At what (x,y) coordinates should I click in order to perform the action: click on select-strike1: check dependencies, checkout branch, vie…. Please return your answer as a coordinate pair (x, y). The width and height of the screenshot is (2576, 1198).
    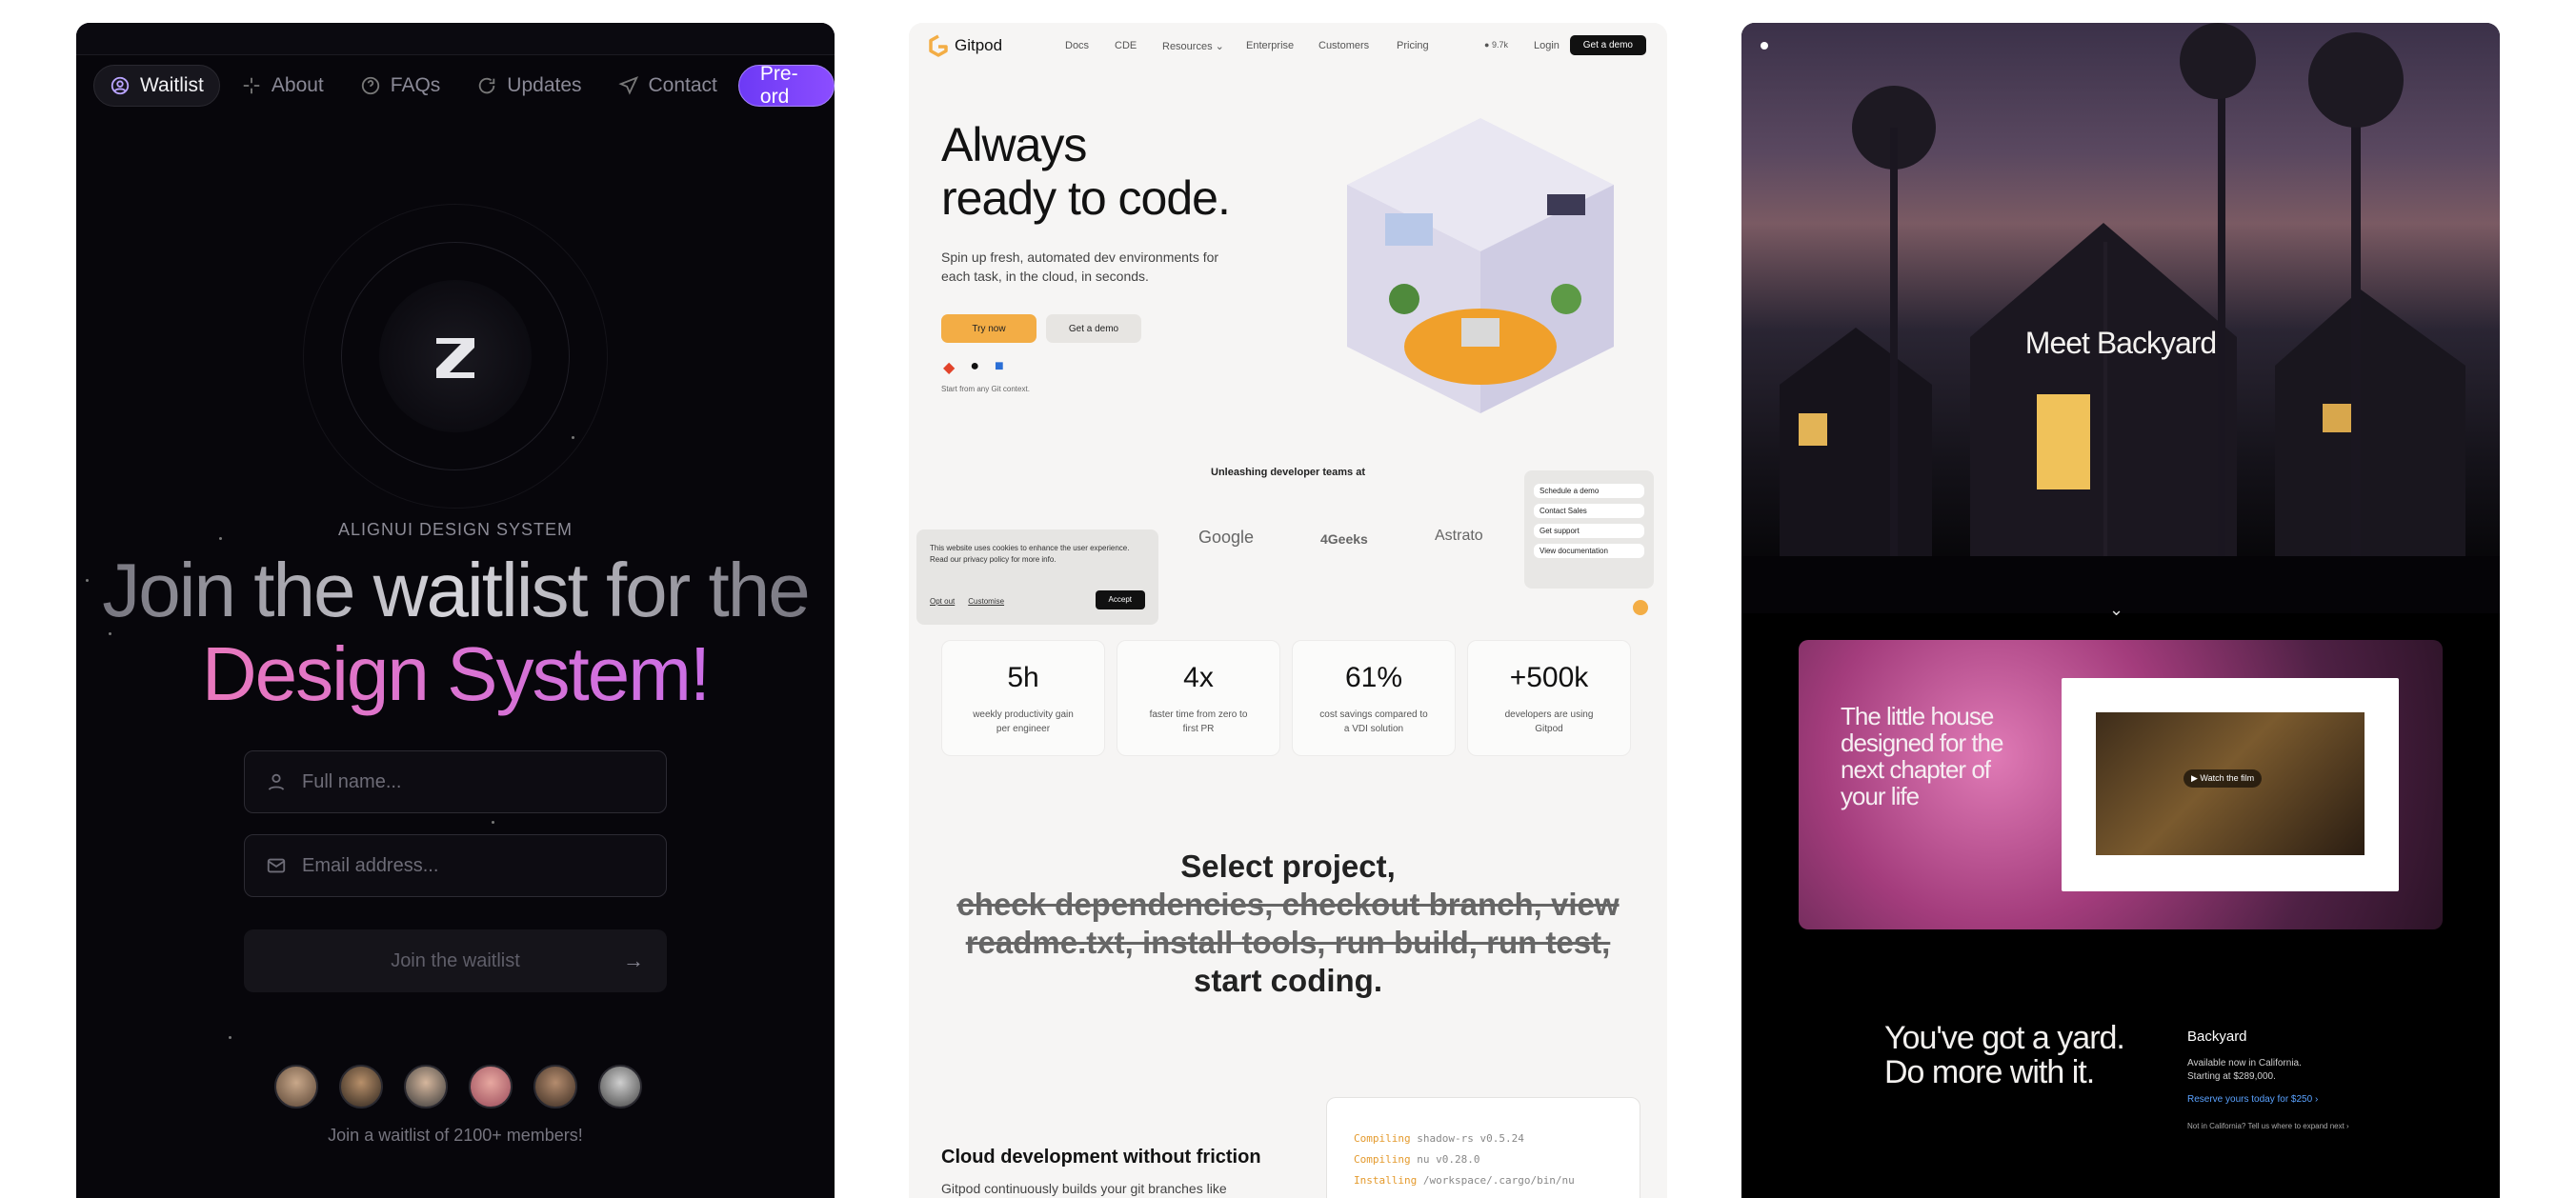
    Looking at the image, I should click on (1288, 904).